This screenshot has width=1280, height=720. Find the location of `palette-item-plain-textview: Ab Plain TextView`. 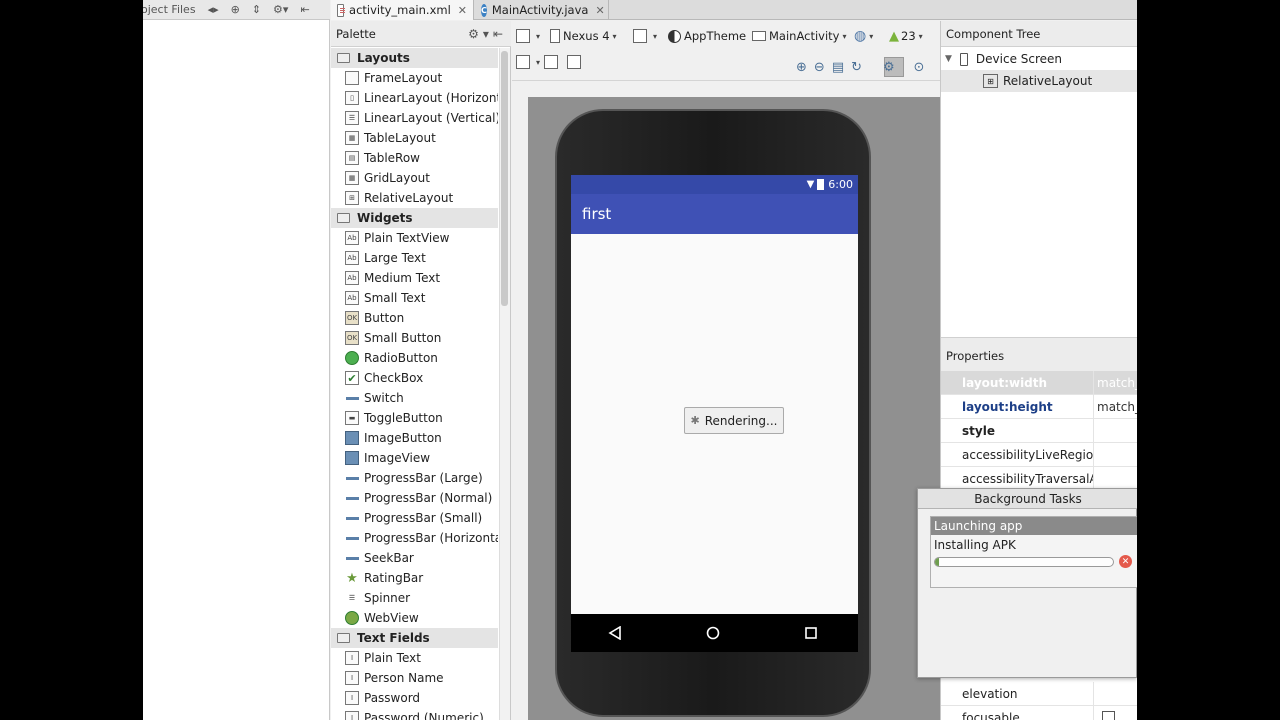

palette-item-plain-textview: Ab Plain TextView is located at coordinates (414, 238).